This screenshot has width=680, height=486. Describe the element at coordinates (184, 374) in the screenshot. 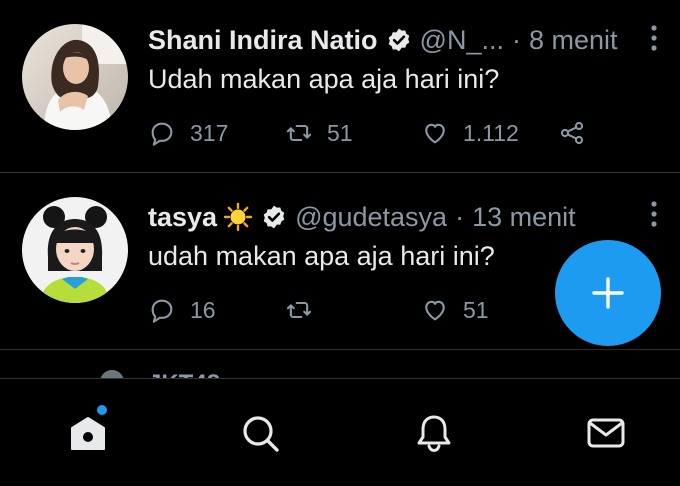

I see `display-name: JKT48` at that location.